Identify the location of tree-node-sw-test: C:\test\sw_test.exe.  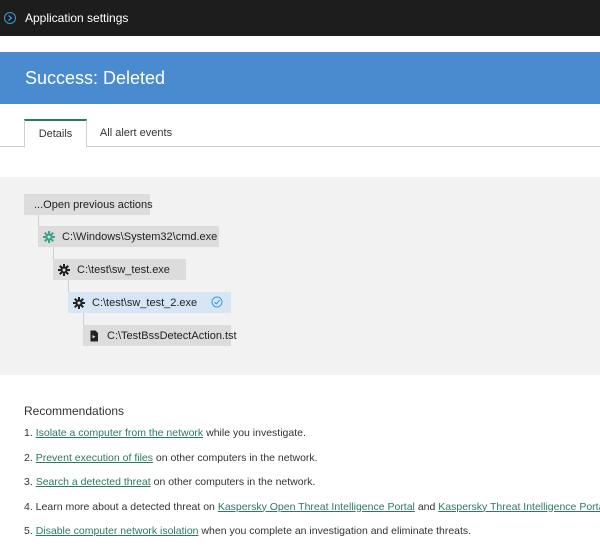
(119, 269).